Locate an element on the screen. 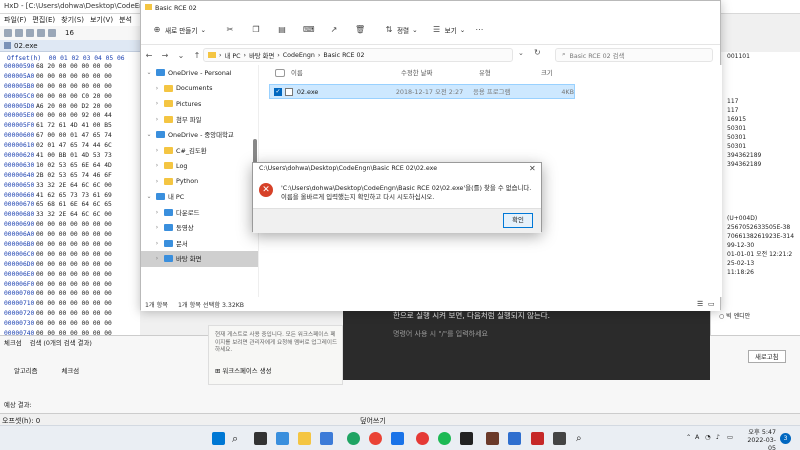  file-explorer-icon is located at coordinates (304, 438).